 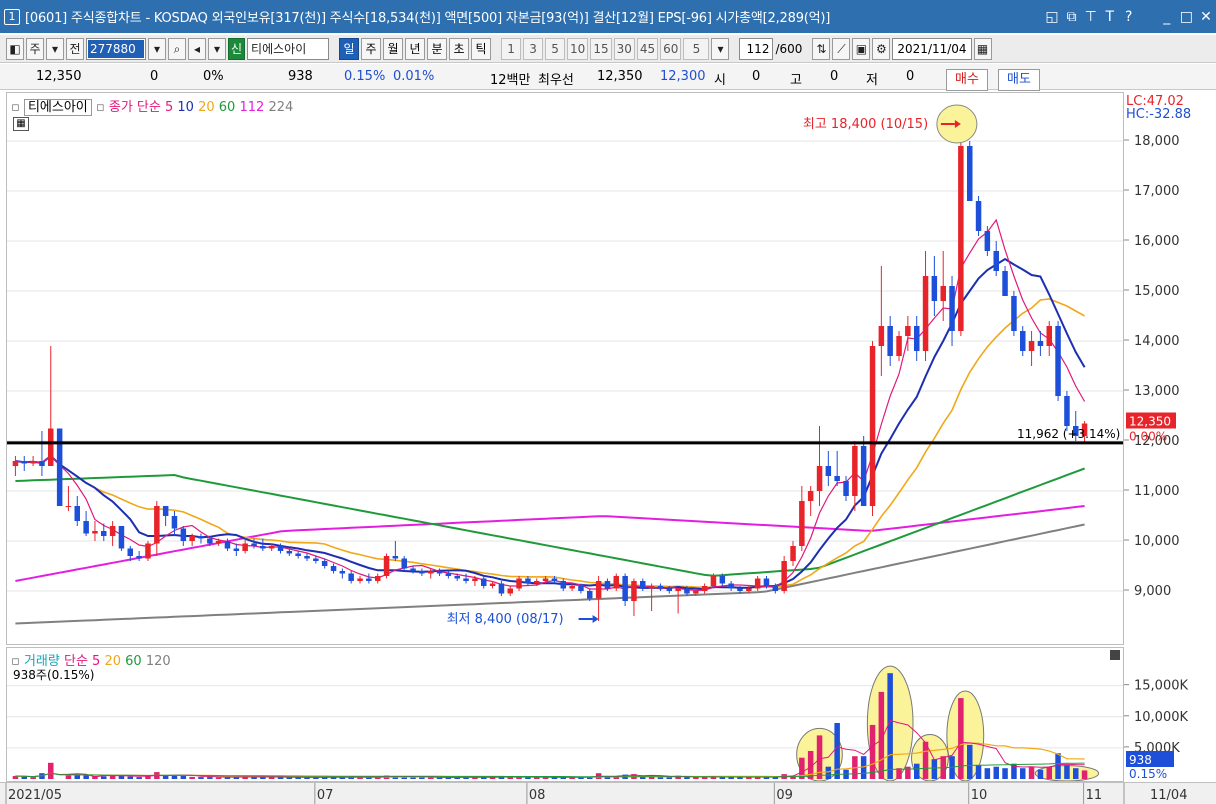 I want to click on period-day: 일, so click(x=349, y=48).